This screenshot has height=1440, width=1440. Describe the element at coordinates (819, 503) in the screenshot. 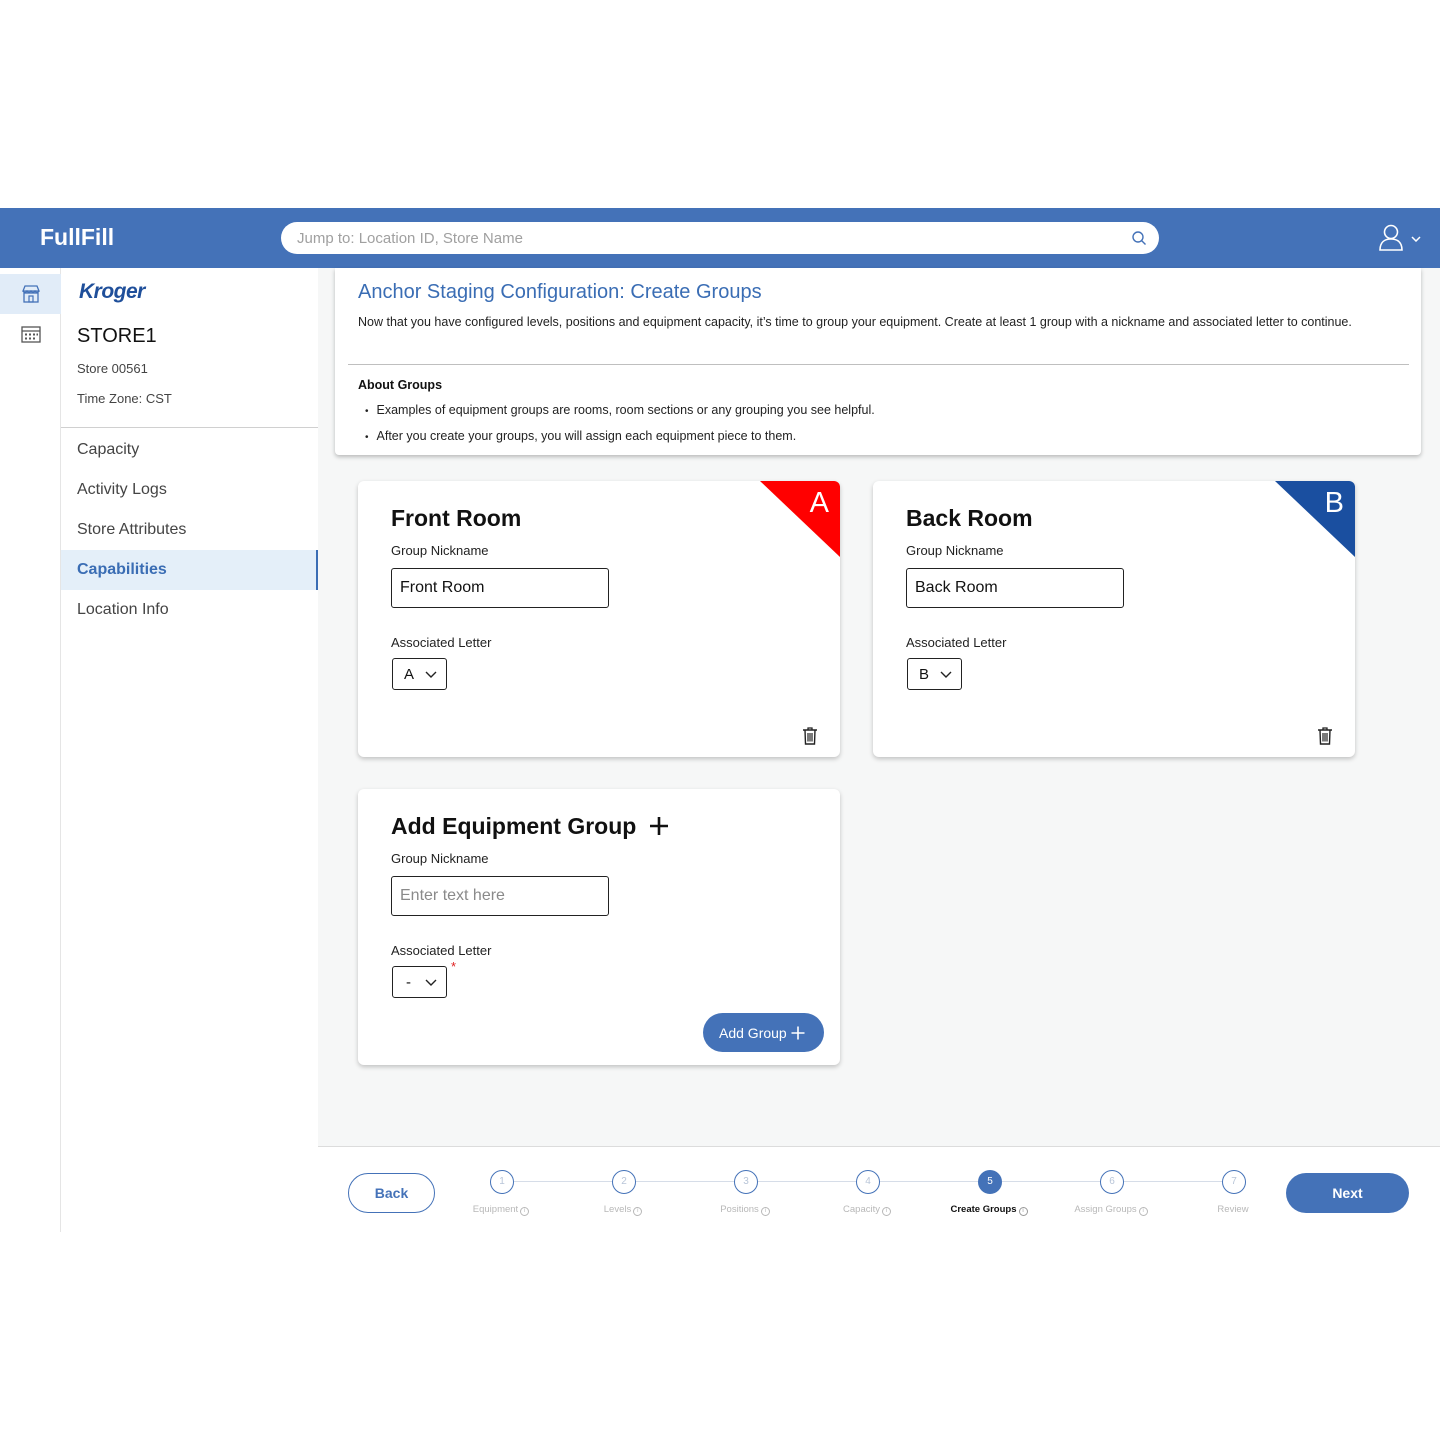

I see `group-corner-letter: A` at that location.